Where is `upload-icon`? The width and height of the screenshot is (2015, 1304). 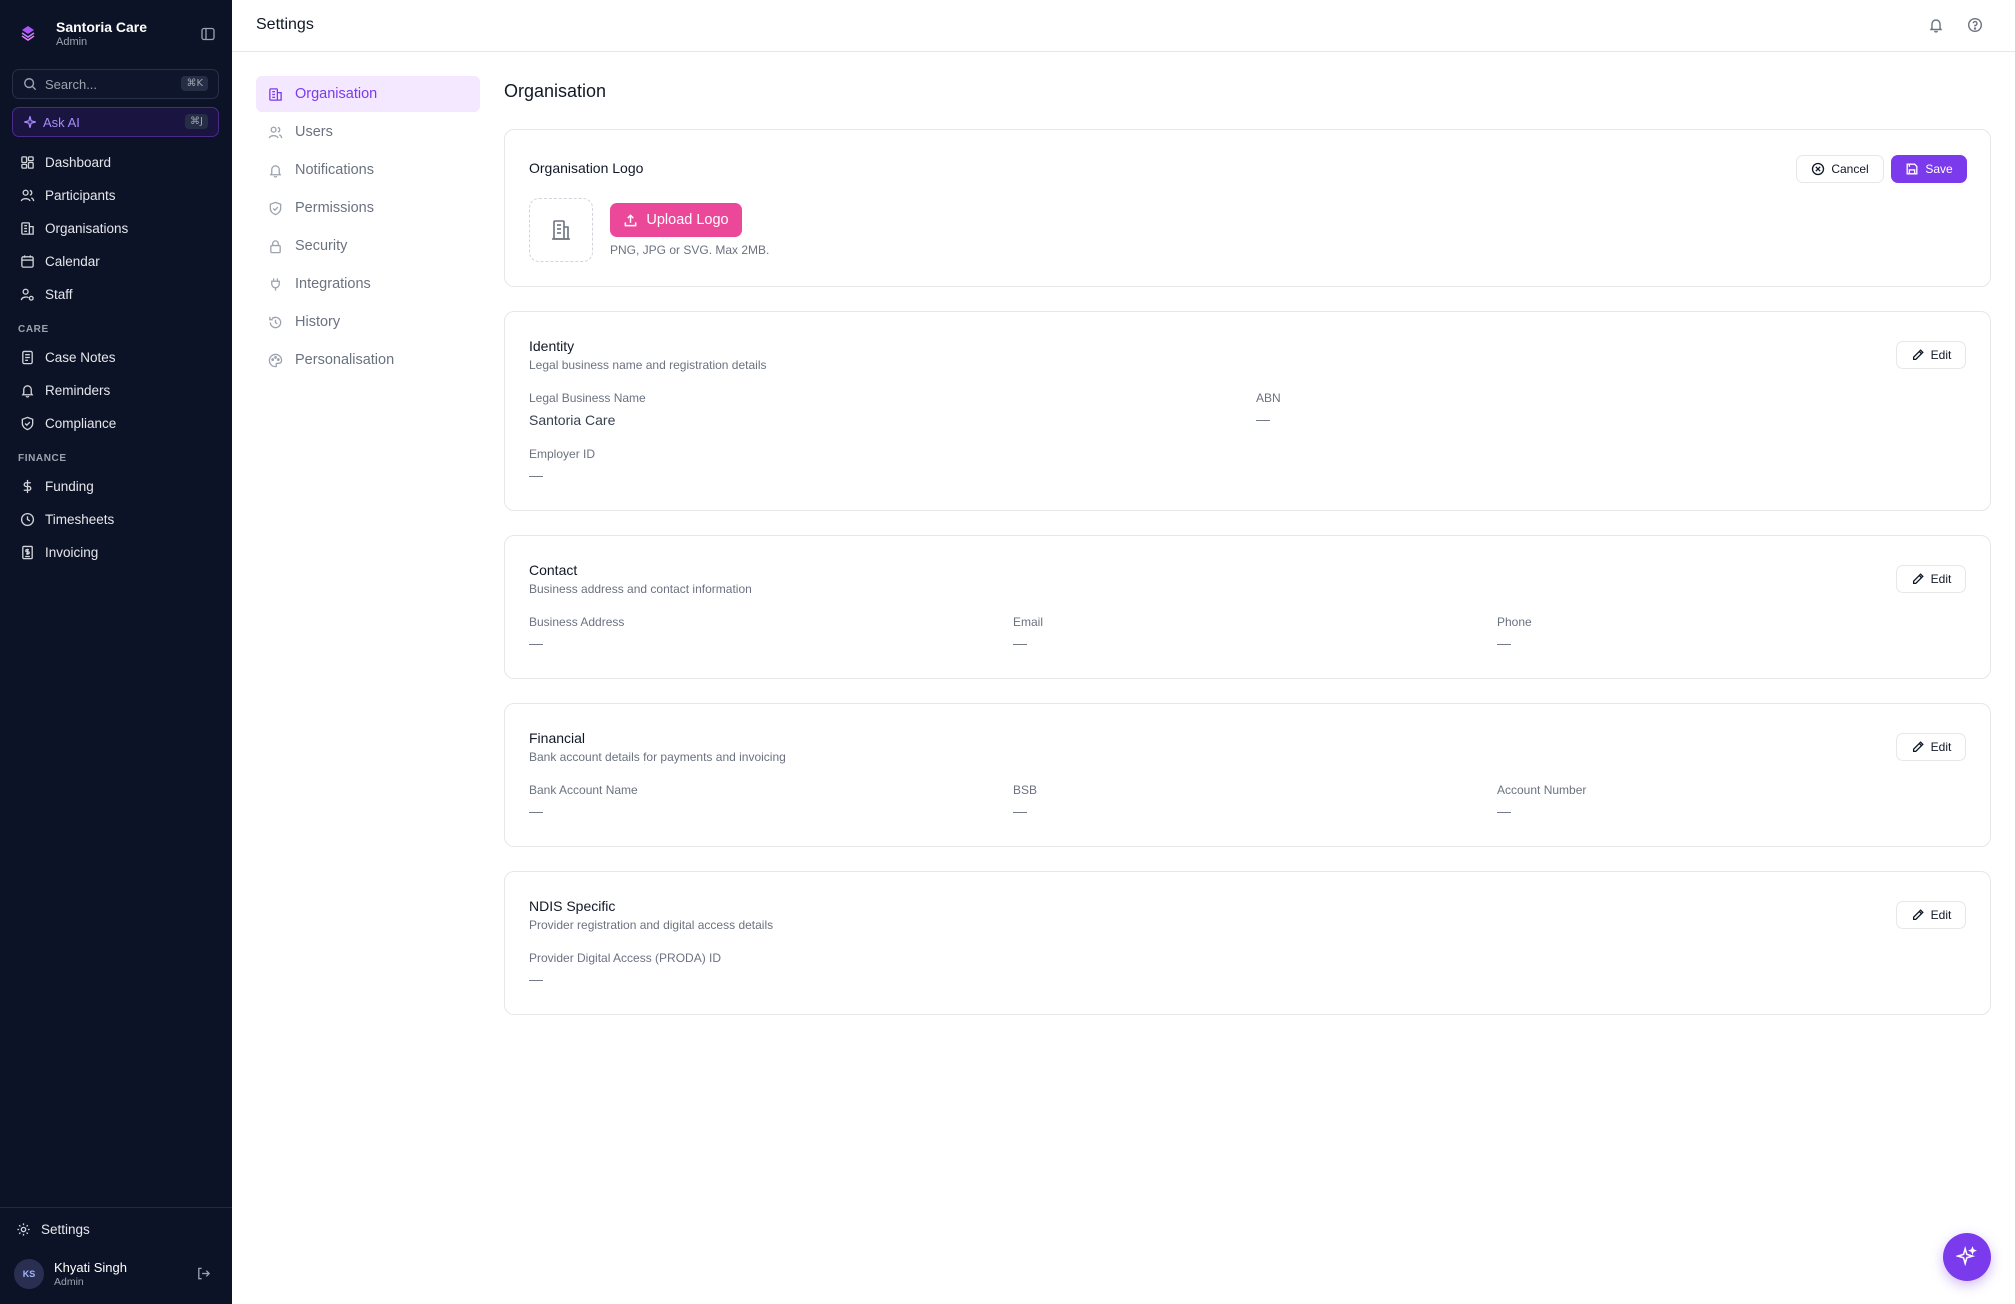
upload-icon is located at coordinates (630, 219).